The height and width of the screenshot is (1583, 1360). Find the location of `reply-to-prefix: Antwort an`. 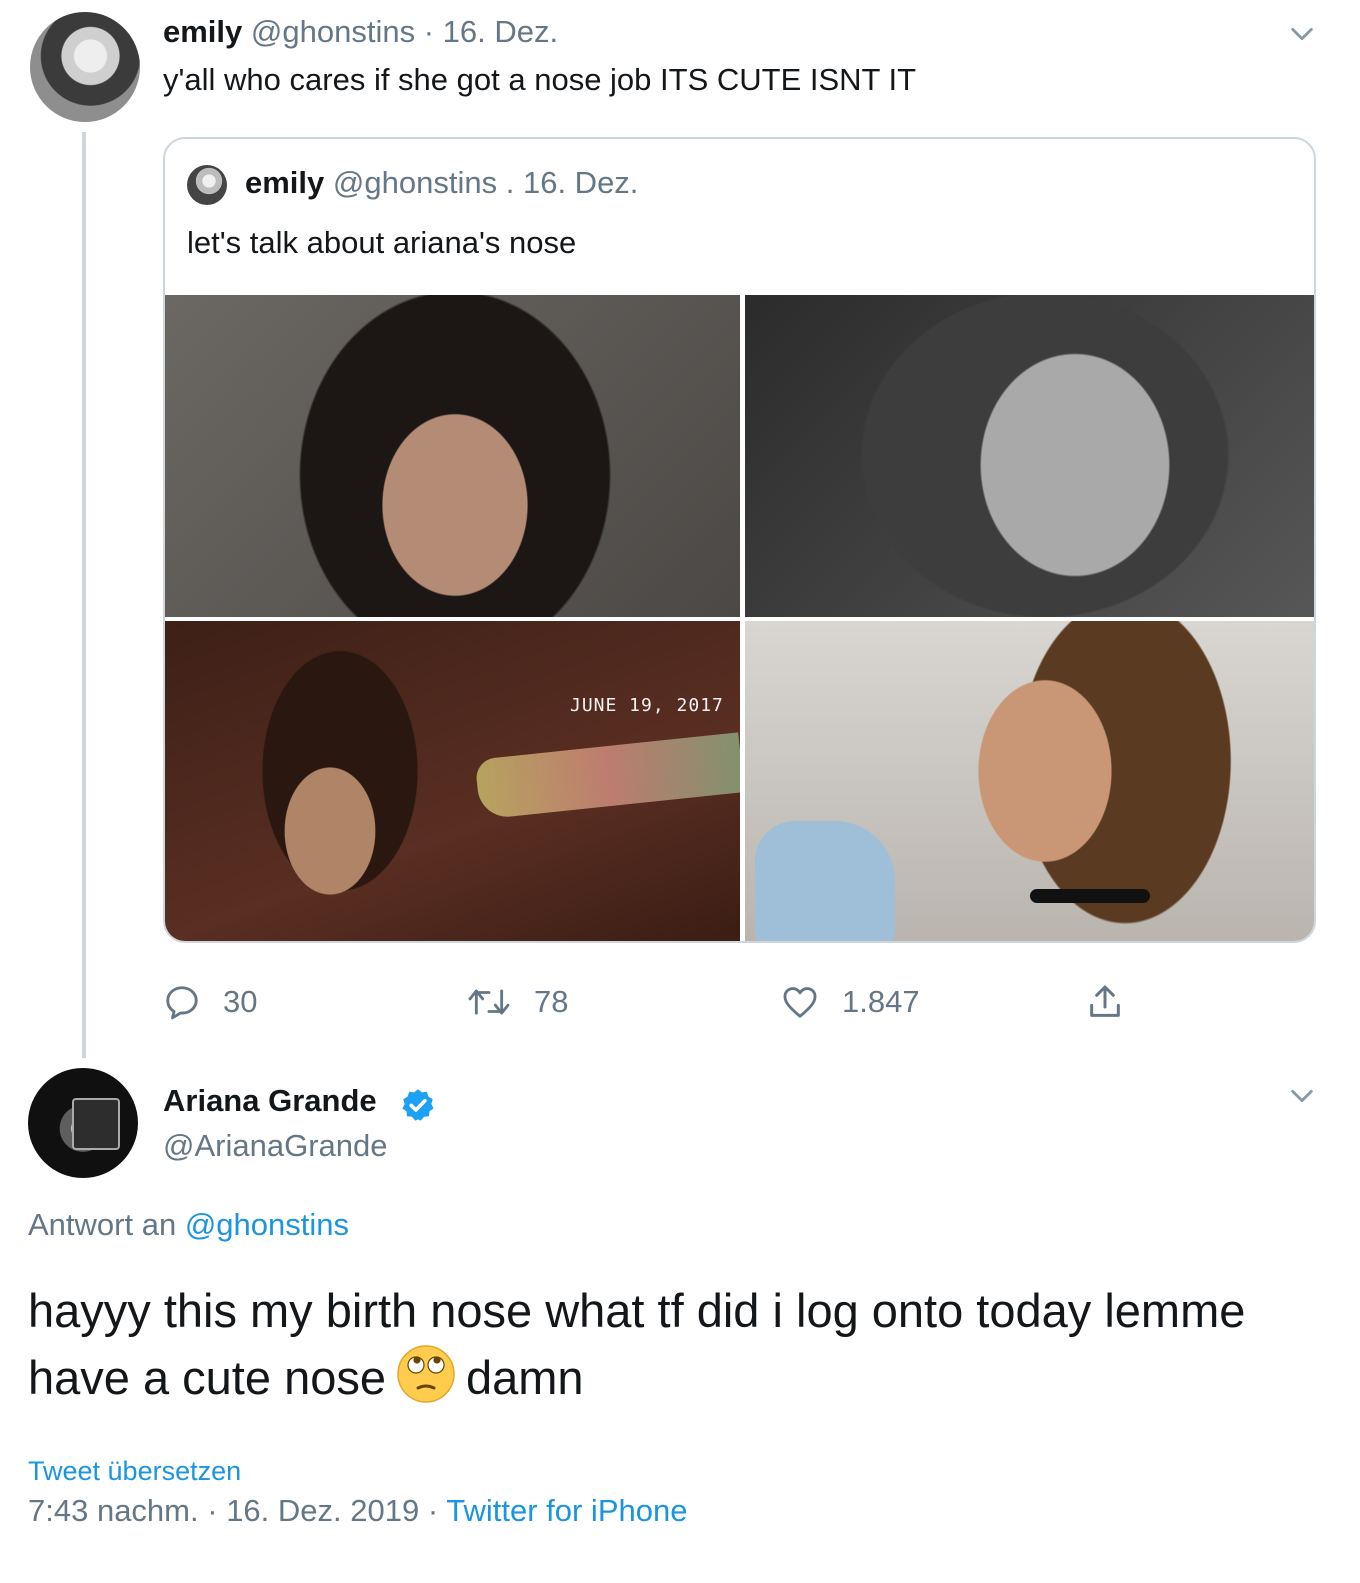

reply-to-prefix: Antwort an is located at coordinates (102, 1224).